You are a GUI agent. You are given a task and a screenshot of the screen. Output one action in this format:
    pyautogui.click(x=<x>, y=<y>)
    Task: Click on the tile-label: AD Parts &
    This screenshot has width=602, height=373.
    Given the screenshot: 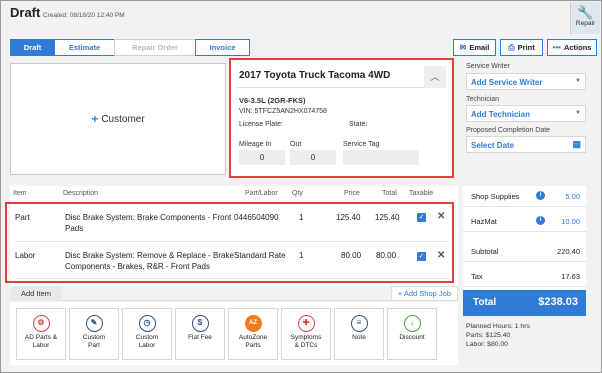 What is the action you would take?
    pyautogui.click(x=41, y=337)
    